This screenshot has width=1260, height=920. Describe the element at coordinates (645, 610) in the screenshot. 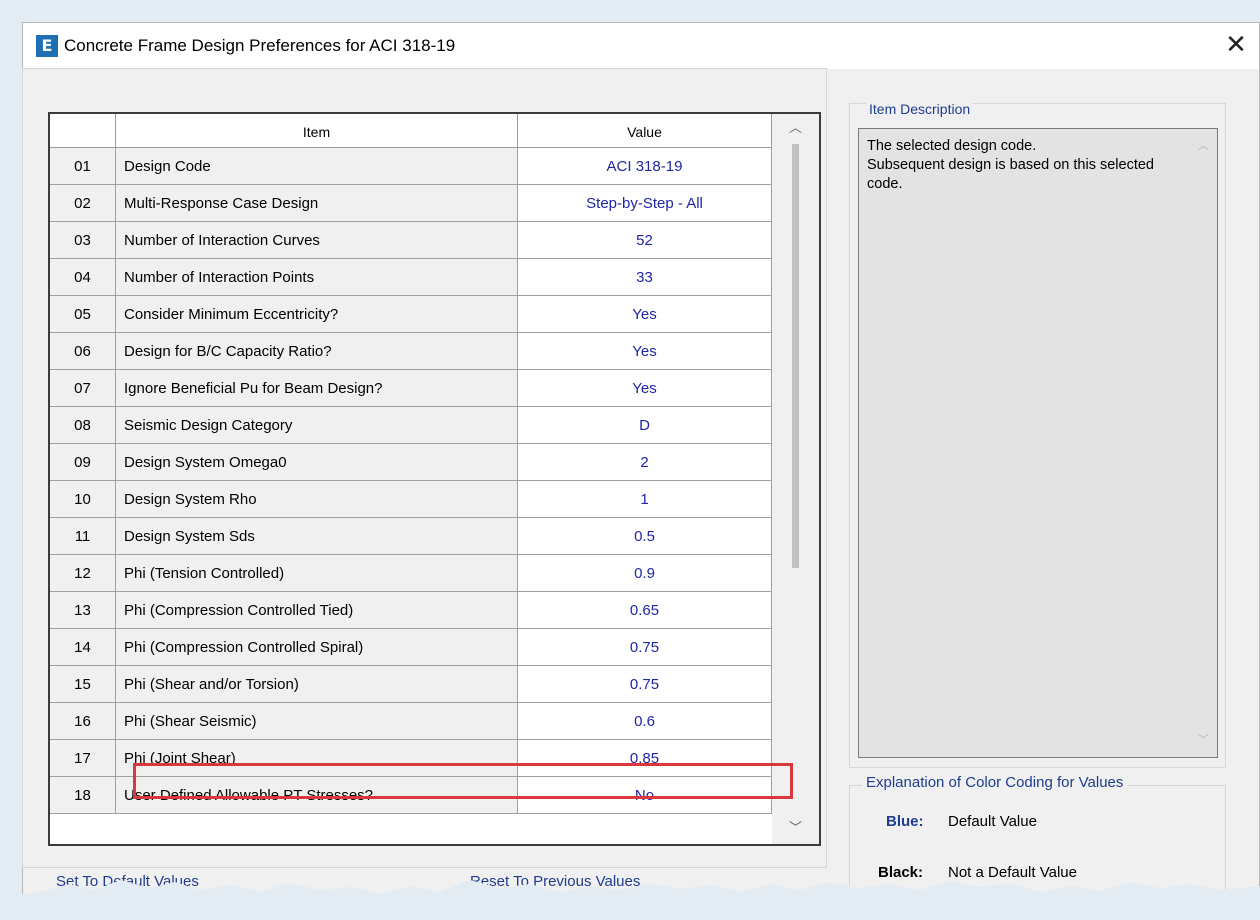

I see `row-value-cell: 0.65` at that location.